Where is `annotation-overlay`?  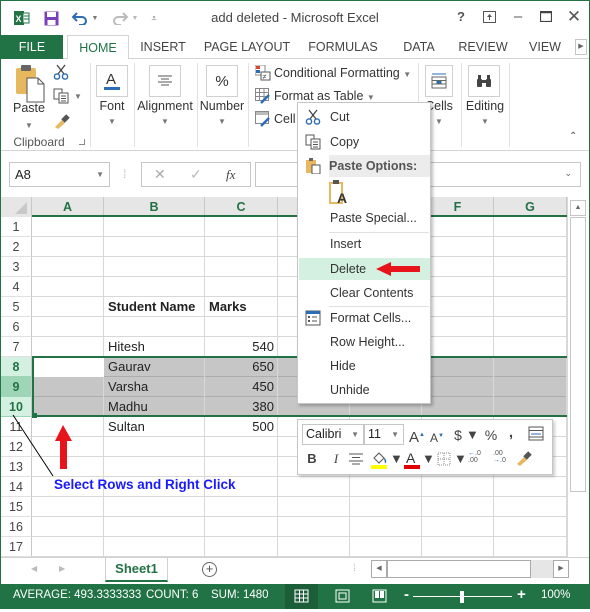
annotation-overlay is located at coordinates (42, 445).